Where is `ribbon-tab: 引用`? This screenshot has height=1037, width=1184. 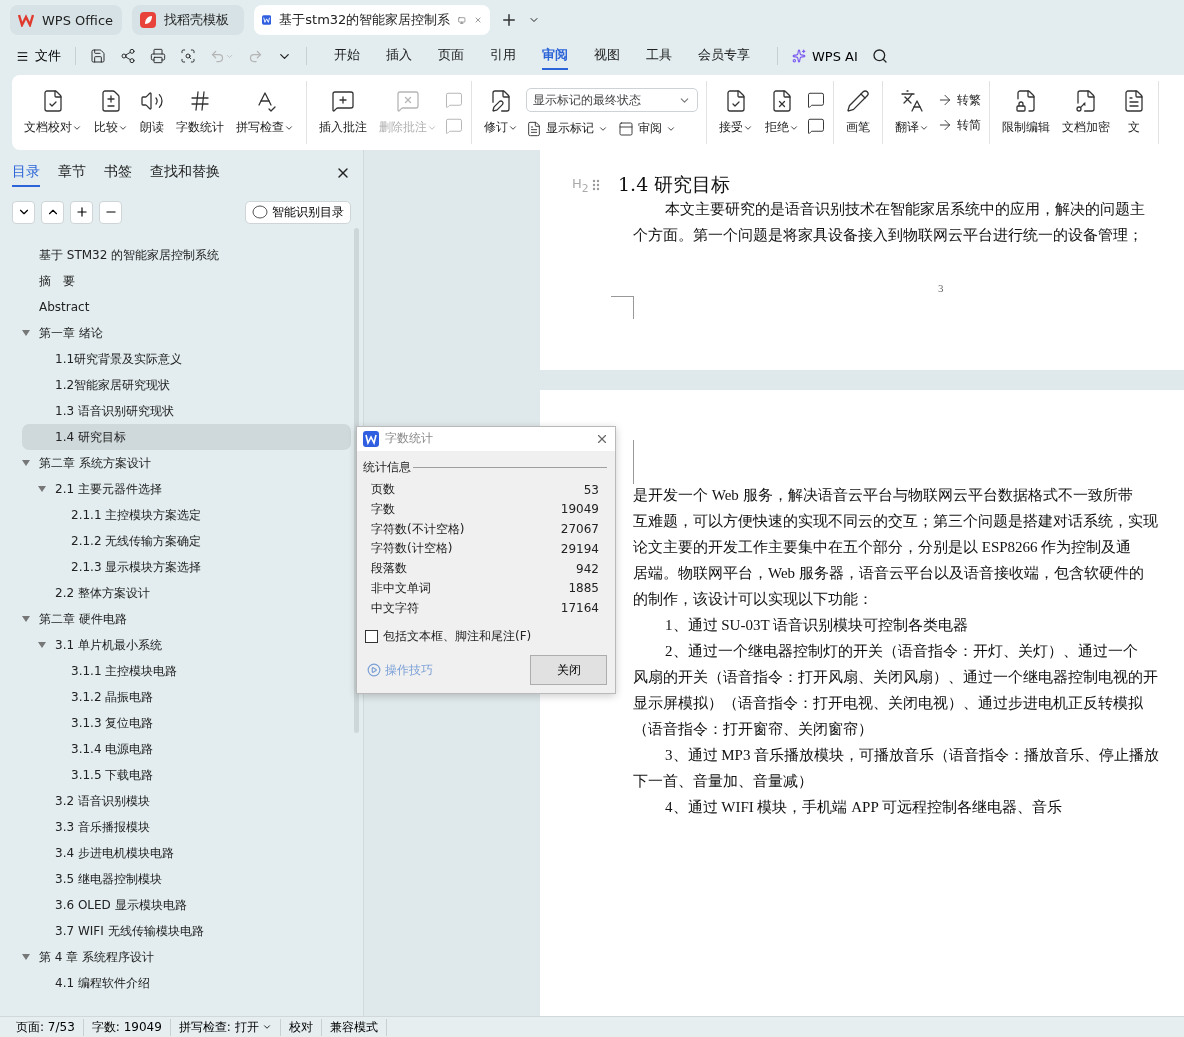
ribbon-tab: 引用 is located at coordinates (503, 56).